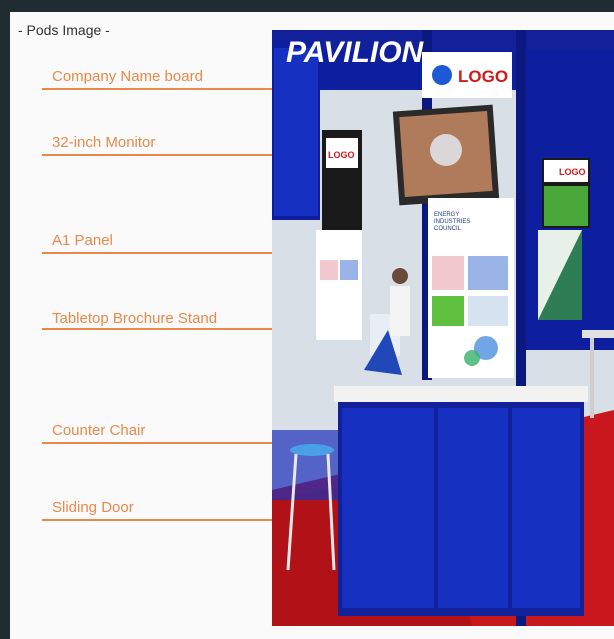 The height and width of the screenshot is (639, 614). Describe the element at coordinates (93, 507) in the screenshot. I see `label-sliding-door: Sliding Door` at that location.